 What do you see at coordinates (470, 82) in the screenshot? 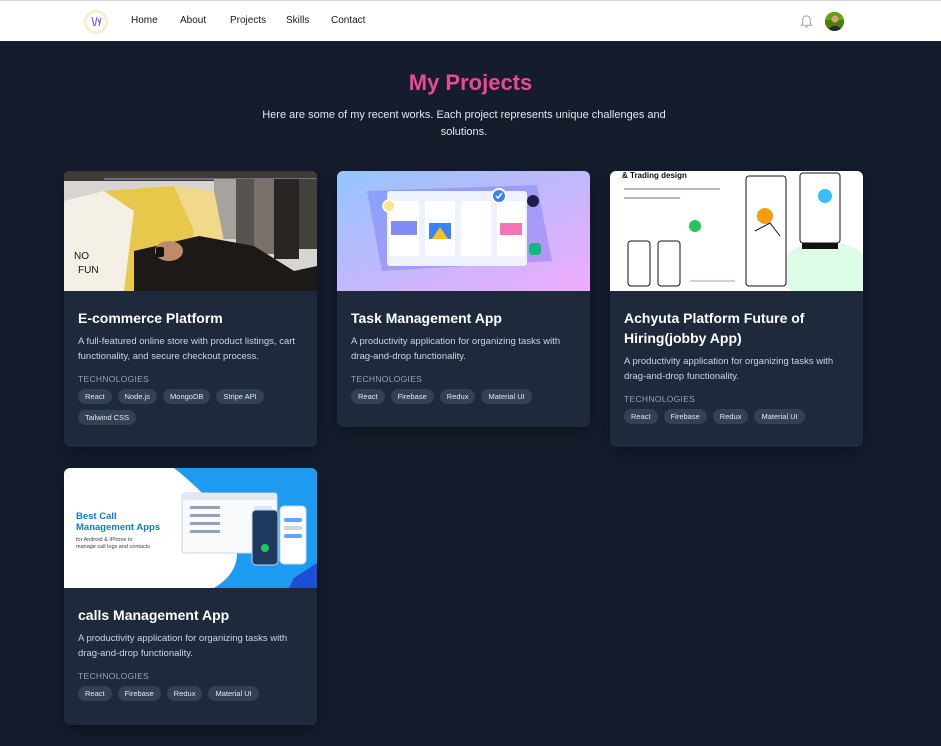
I see `page-title: My Projects` at bounding box center [470, 82].